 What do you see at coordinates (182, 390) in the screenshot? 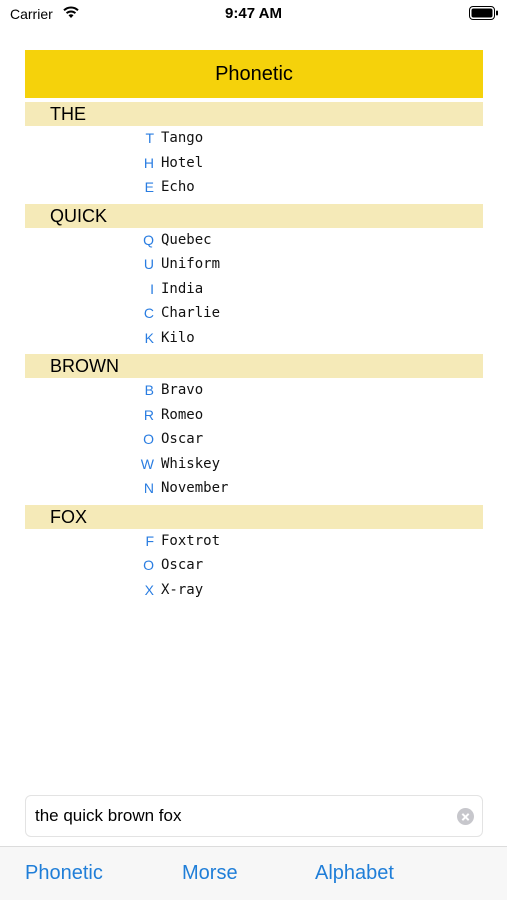
I see `code-word: Bravo` at bounding box center [182, 390].